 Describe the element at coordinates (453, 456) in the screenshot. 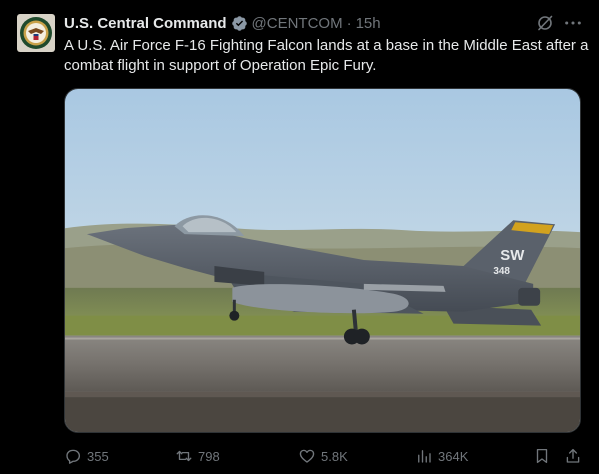

I see `views-count: 364K` at that location.